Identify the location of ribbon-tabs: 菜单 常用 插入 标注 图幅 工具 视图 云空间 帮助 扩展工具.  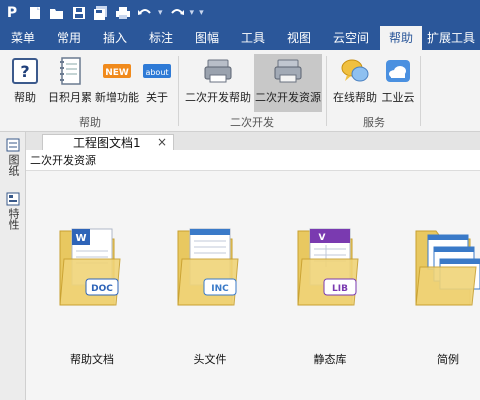
(240, 38).